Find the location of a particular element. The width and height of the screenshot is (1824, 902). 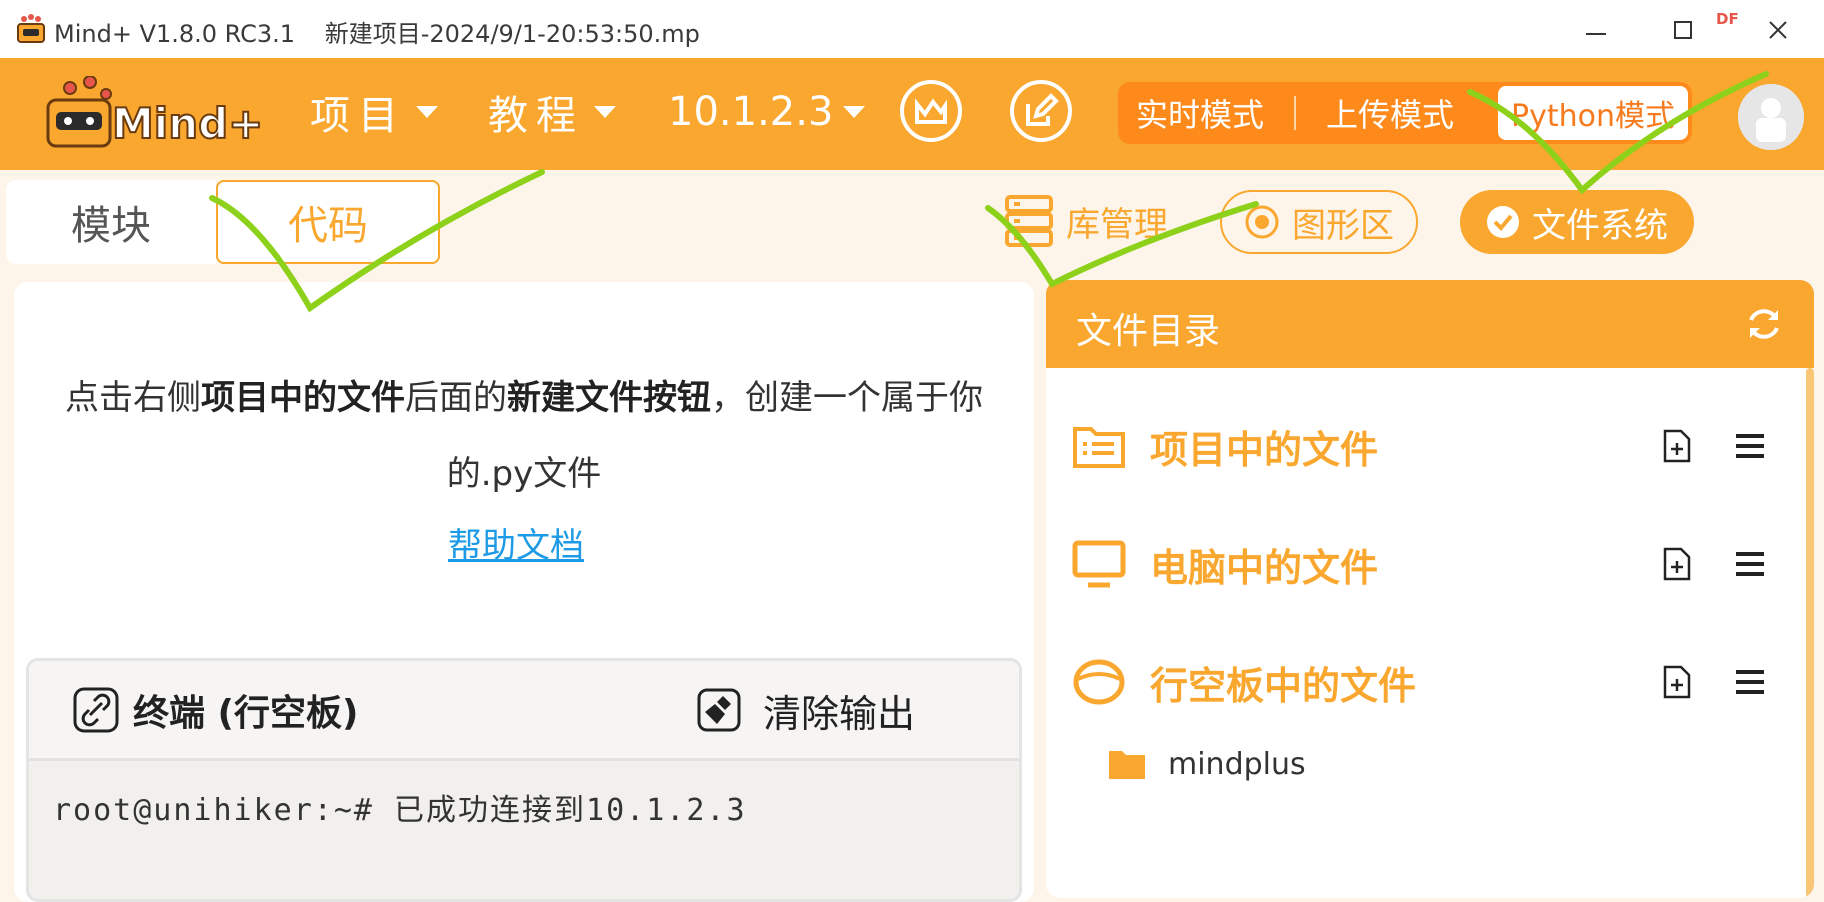

library-manager-label: 库管理 is located at coordinates (1117, 224).